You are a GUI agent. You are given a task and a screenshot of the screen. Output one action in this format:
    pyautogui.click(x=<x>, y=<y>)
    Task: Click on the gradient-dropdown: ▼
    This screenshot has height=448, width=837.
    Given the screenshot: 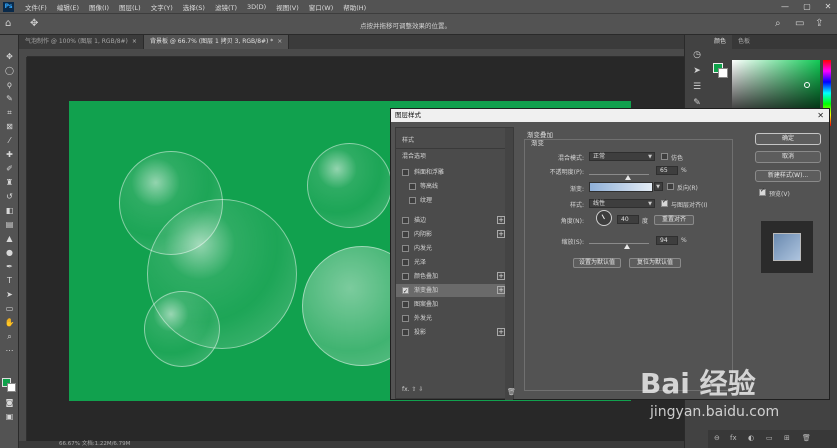 What is the action you would take?
    pyautogui.click(x=658, y=186)
    